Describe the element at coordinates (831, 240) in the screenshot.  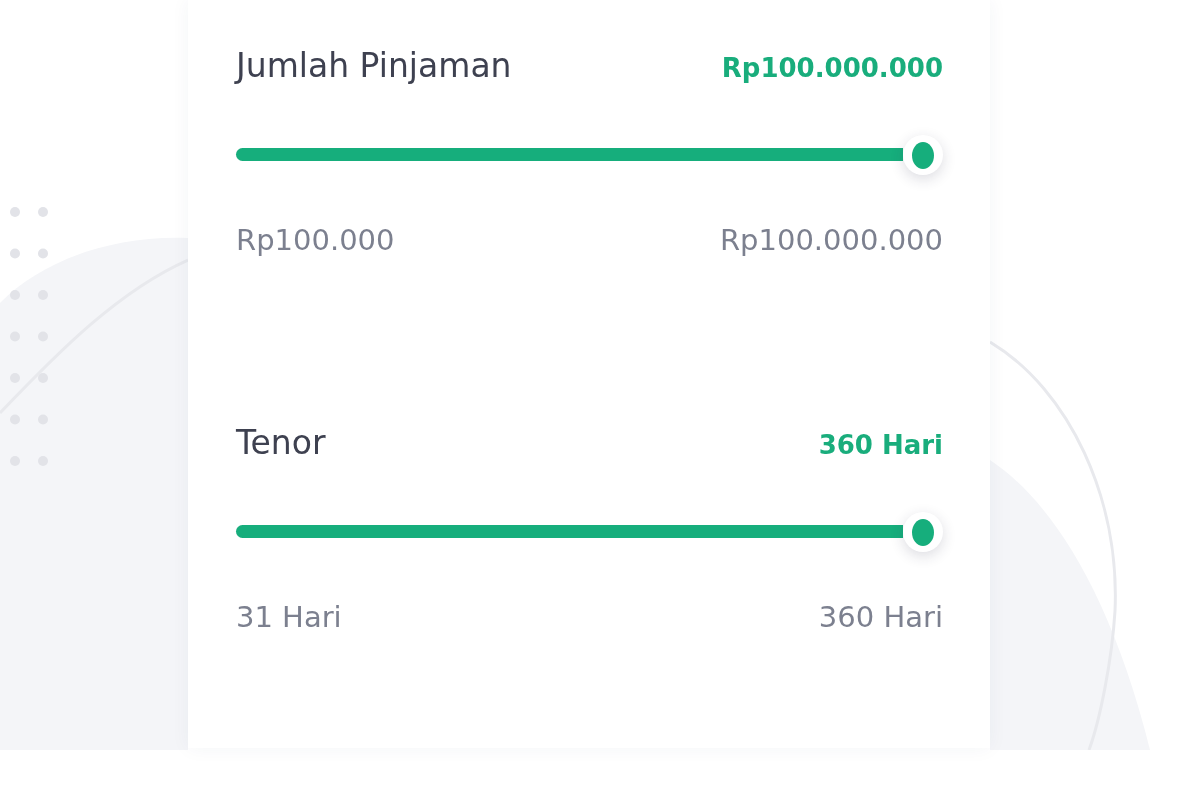
I see `max-label: Rp100.000.000` at that location.